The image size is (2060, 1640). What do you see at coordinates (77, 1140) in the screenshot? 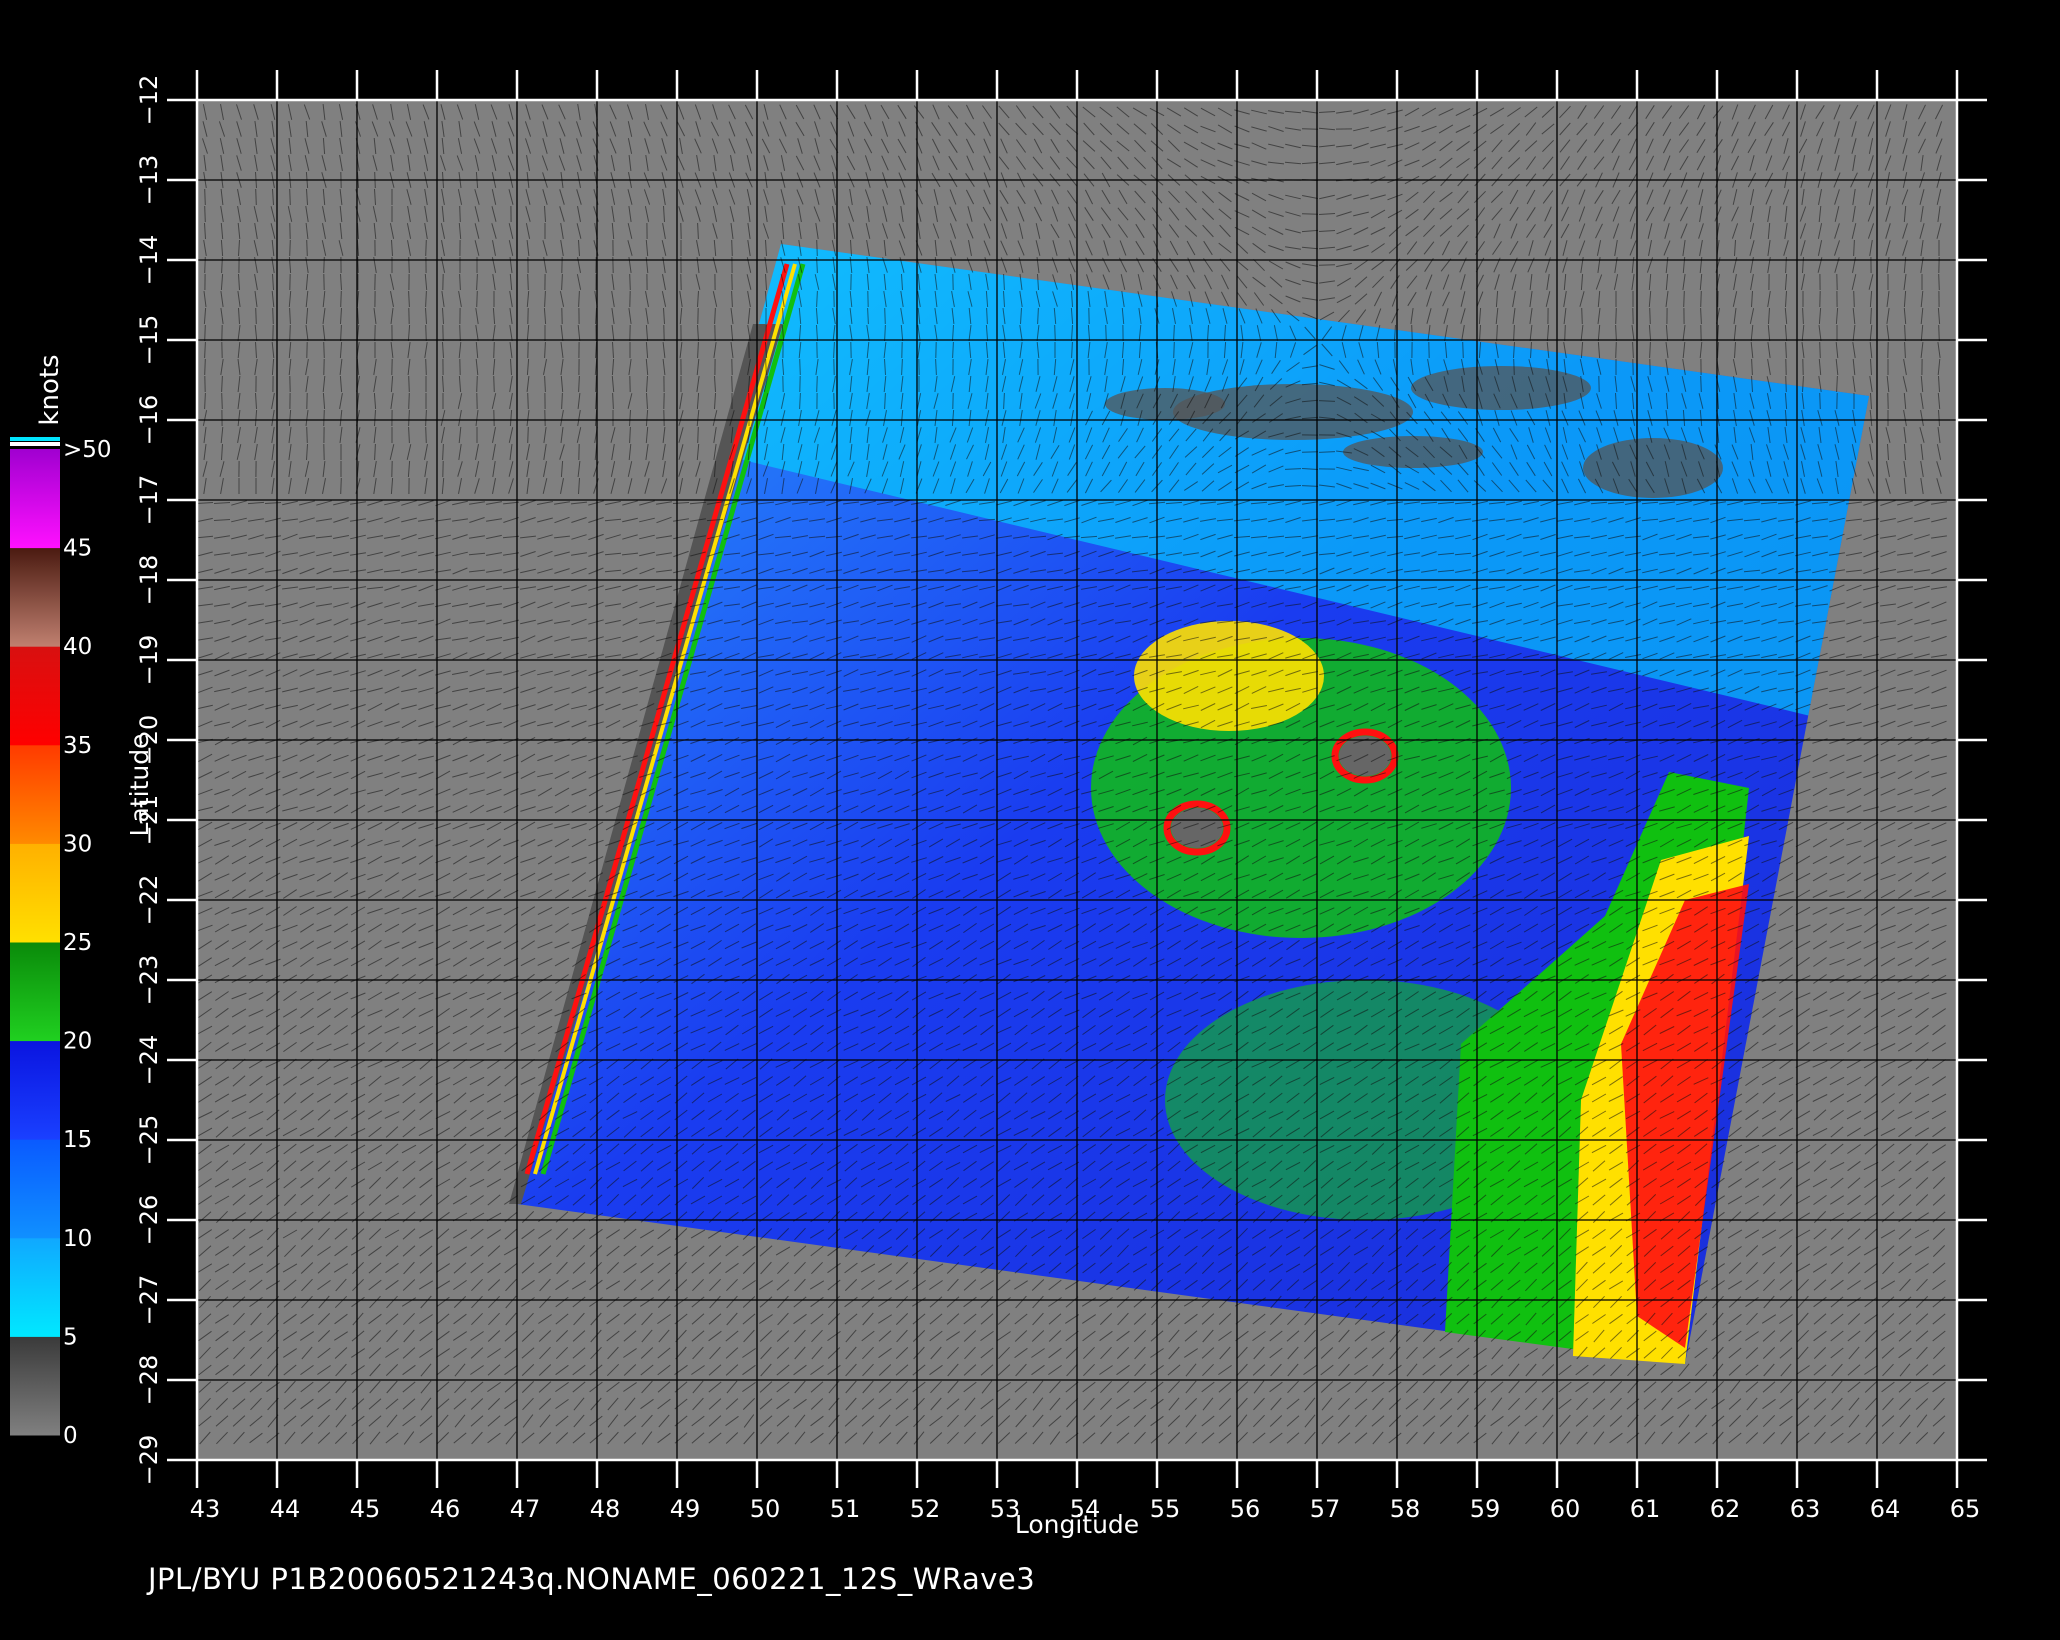
I see `colorbar-label: 15` at bounding box center [77, 1140].